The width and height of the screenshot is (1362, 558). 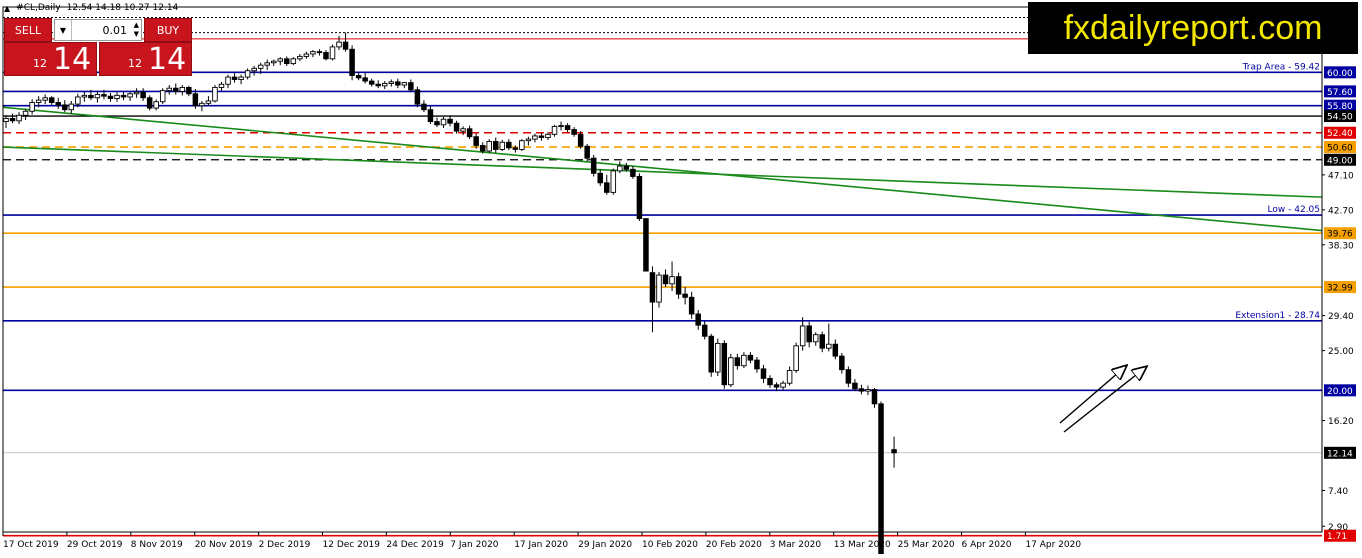 What do you see at coordinates (1340, 161) in the screenshot?
I see `level-price-label: 49.00` at bounding box center [1340, 161].